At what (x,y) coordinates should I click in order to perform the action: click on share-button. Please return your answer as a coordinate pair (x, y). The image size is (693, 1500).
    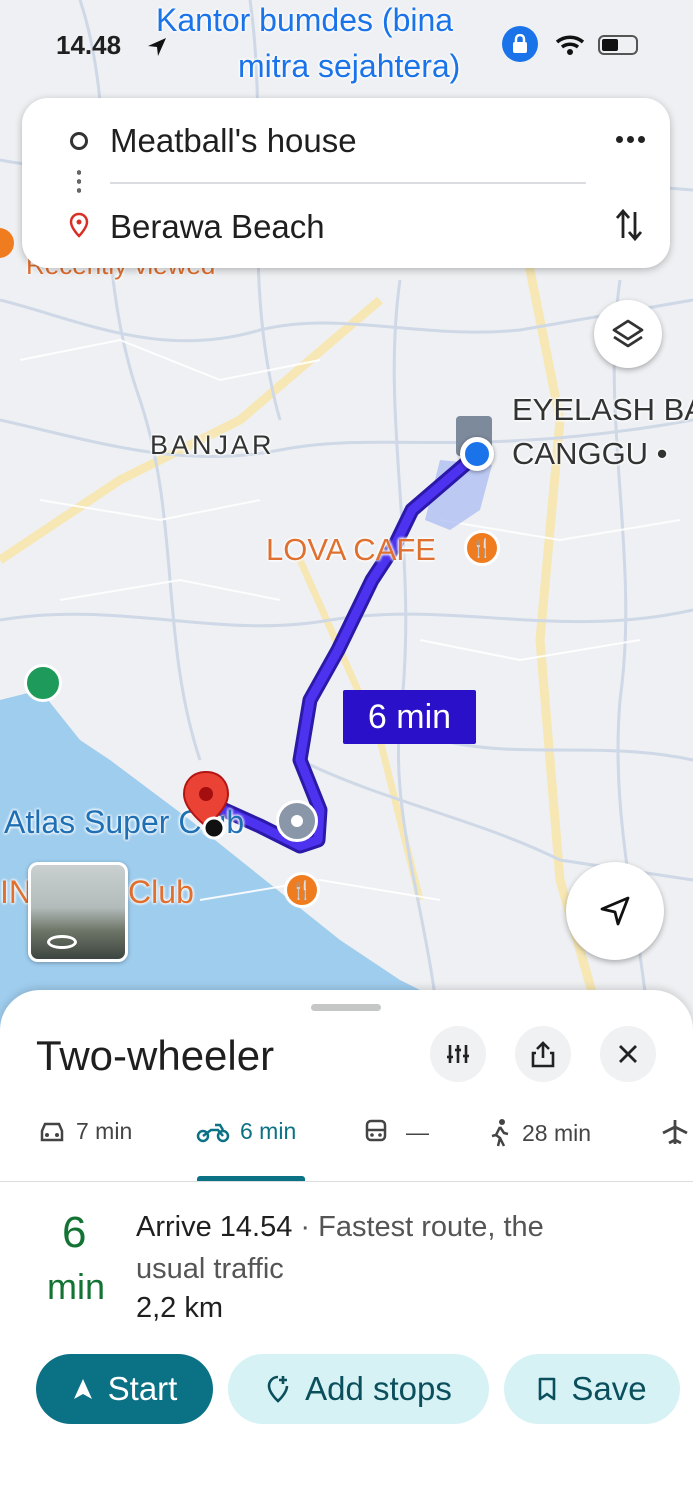
    Looking at the image, I should click on (543, 1054).